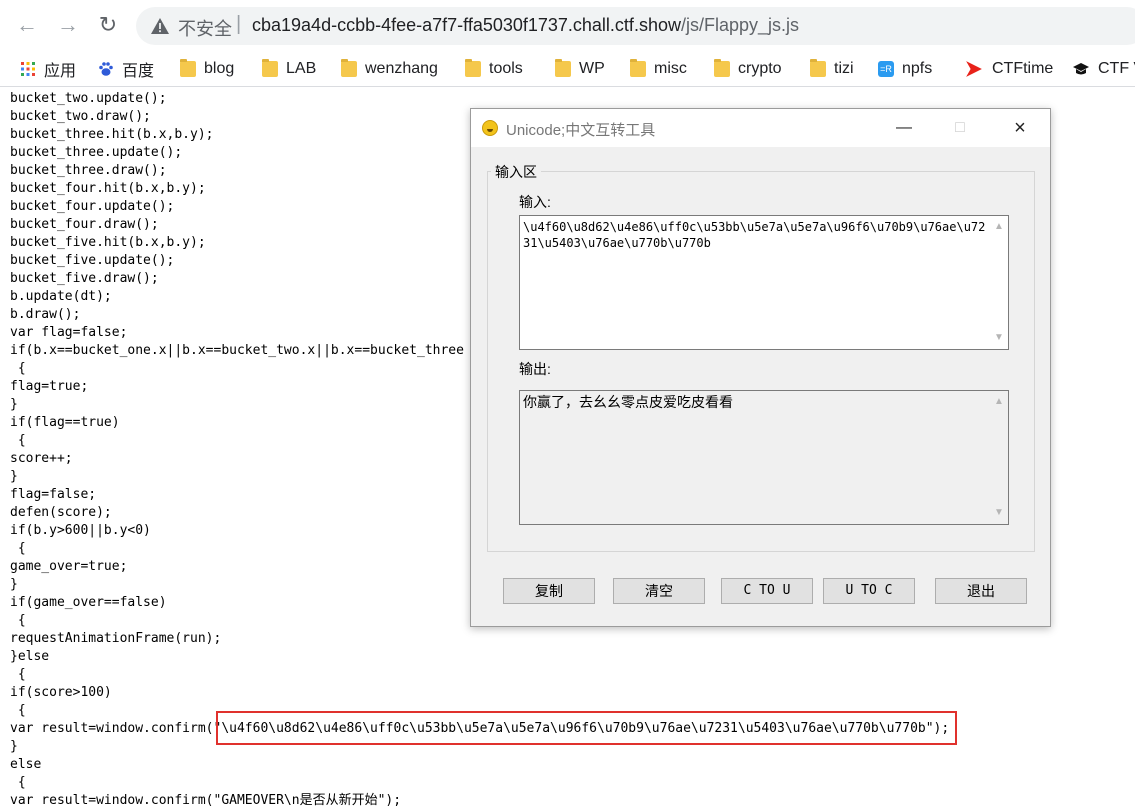 Image resolution: width=1135 pixels, height=810 pixels. Describe the element at coordinates (27, 25) in the screenshot. I see `back-icon: ←` at that location.